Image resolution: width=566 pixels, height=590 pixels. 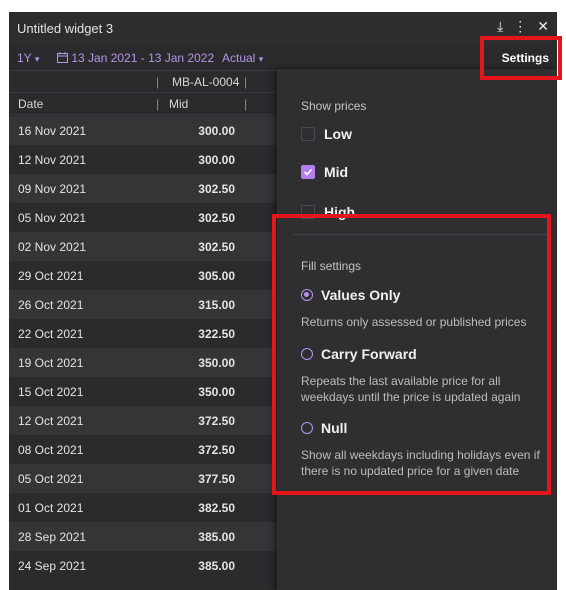 What do you see at coordinates (143, 58) in the screenshot?
I see `date-range-value: 13 Jan 2021 - 13 Jan 2022` at bounding box center [143, 58].